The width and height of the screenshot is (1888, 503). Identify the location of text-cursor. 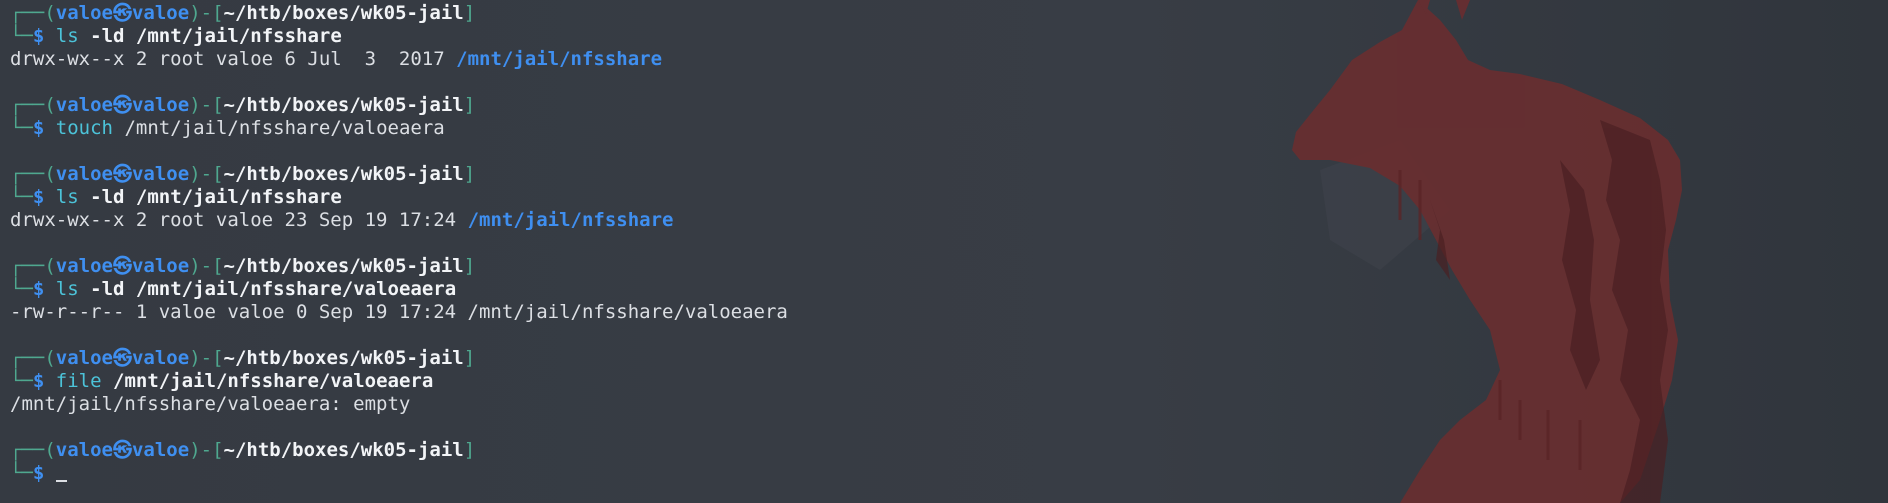
(61, 481).